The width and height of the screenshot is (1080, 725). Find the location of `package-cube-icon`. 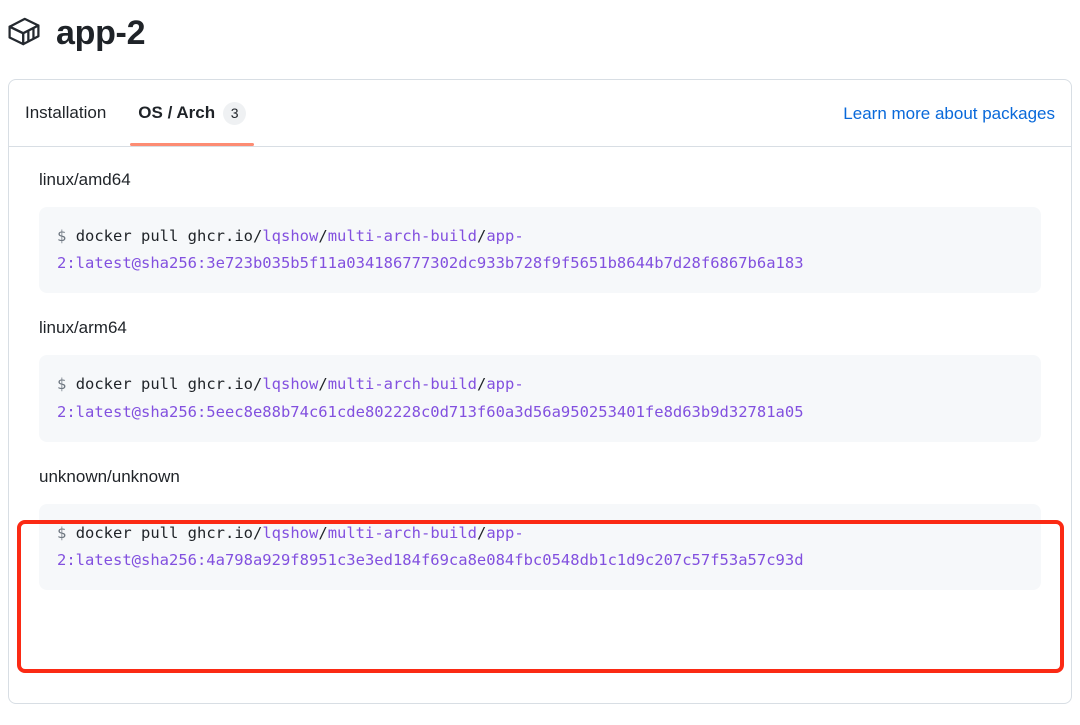

package-cube-icon is located at coordinates (24, 33).